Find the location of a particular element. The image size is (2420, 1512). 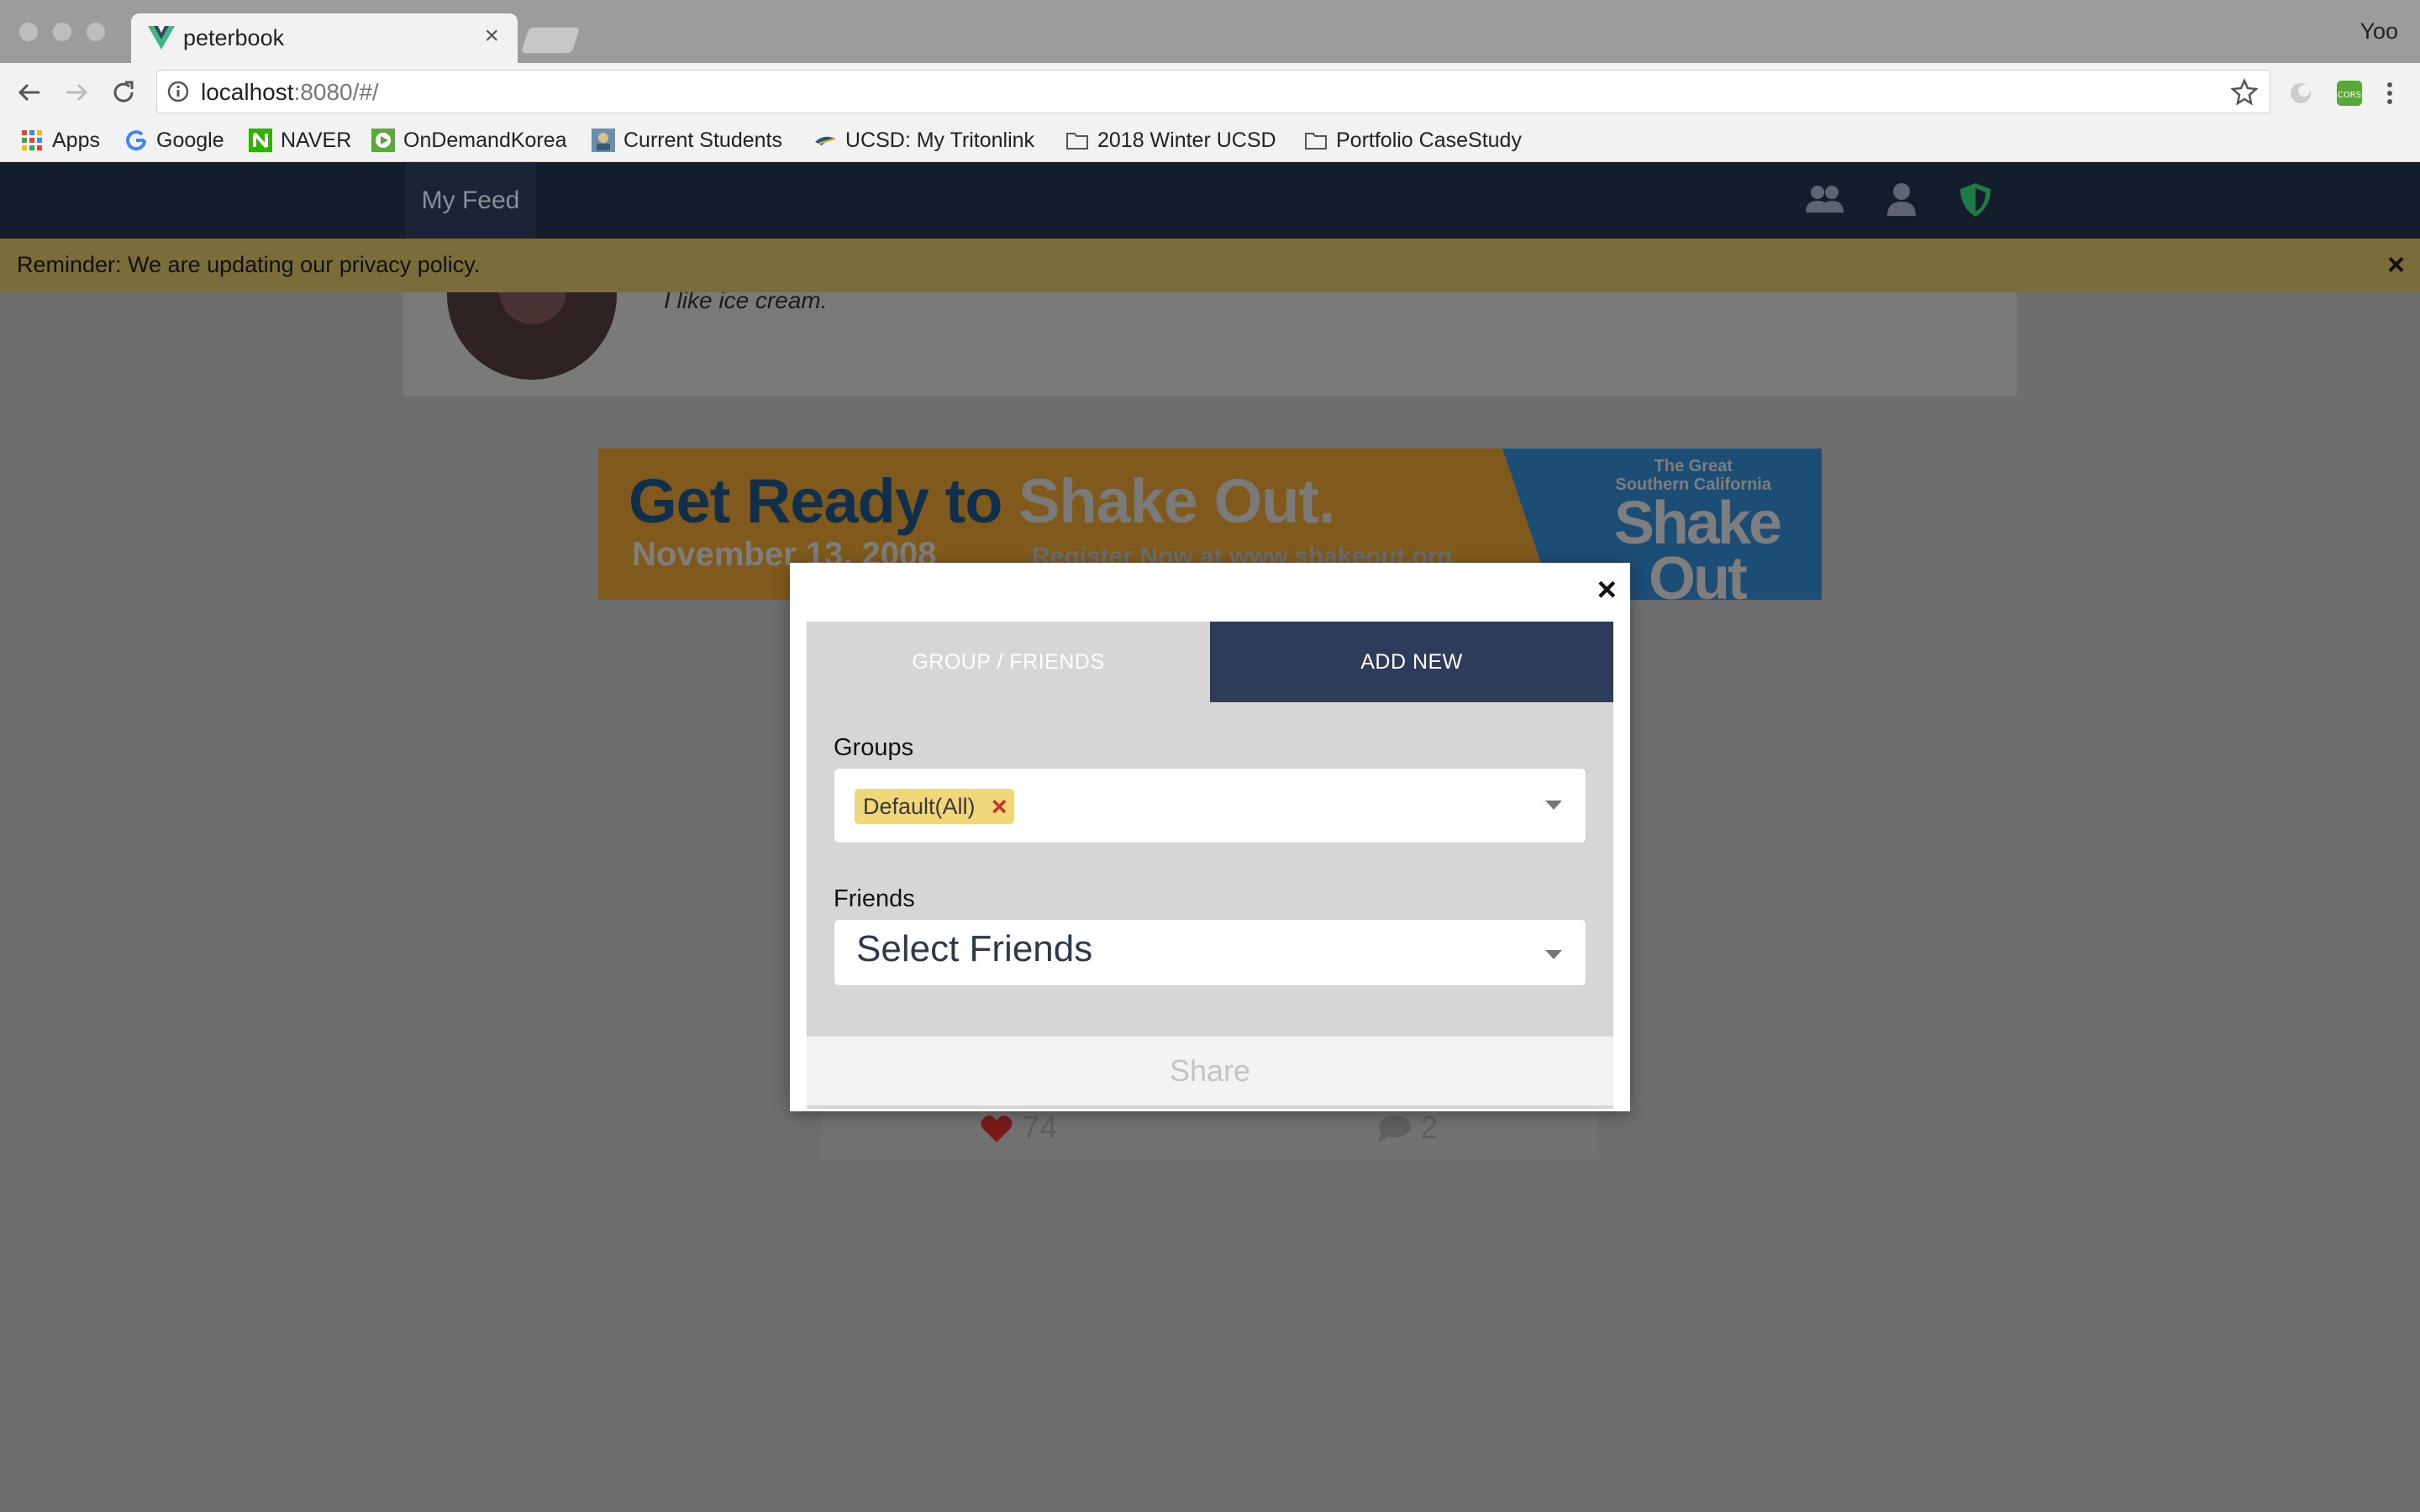

ad-headline: Get Ready to Shake Out. is located at coordinates (983, 501).